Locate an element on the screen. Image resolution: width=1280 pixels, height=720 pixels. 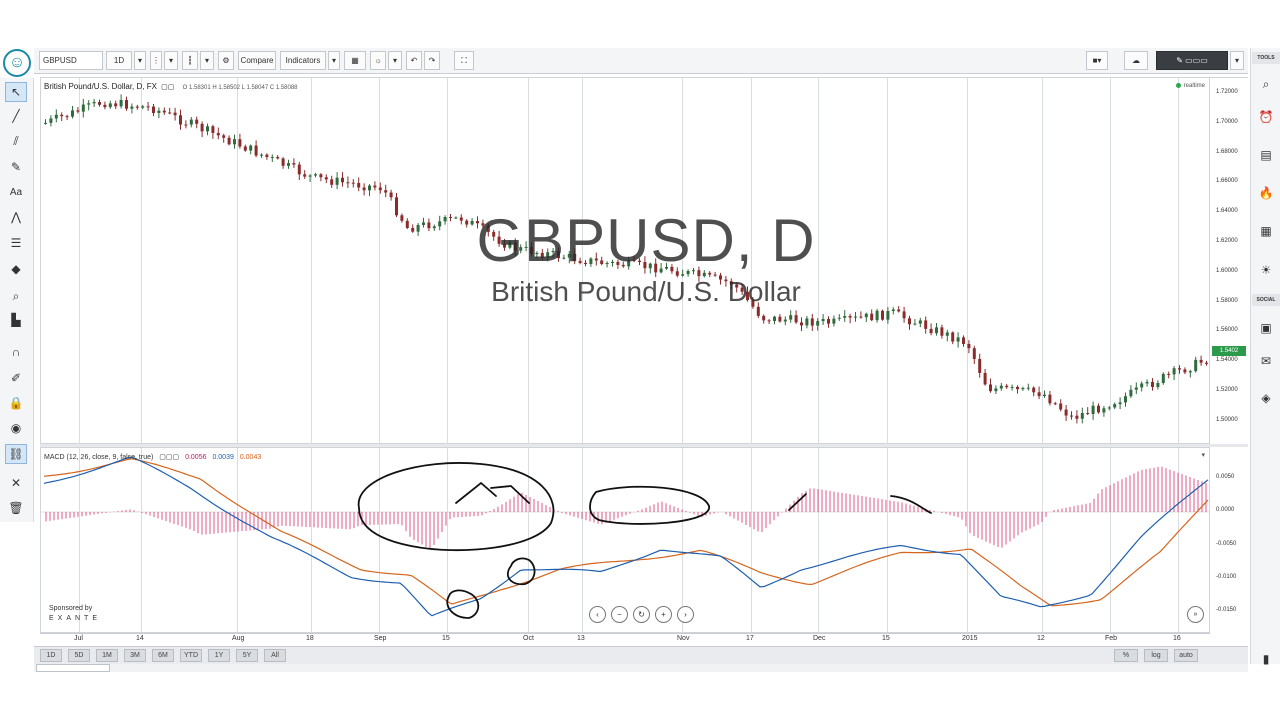
alert-dropdown-icon: ▾ is located at coordinates (395, 60).